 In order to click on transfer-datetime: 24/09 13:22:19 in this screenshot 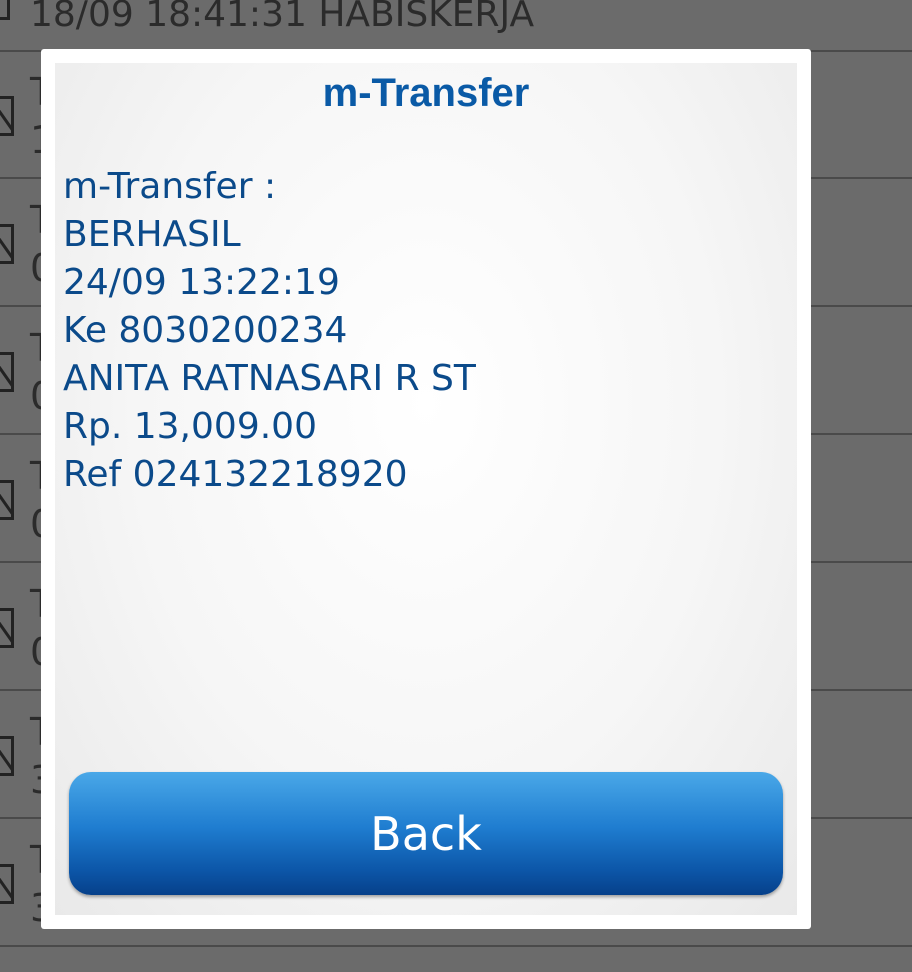, I will do `click(201, 282)`.